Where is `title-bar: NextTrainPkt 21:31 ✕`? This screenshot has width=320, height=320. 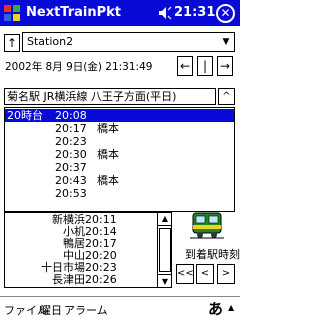
title-bar: NextTrainPkt 21:31 ✕ is located at coordinates (120, 13).